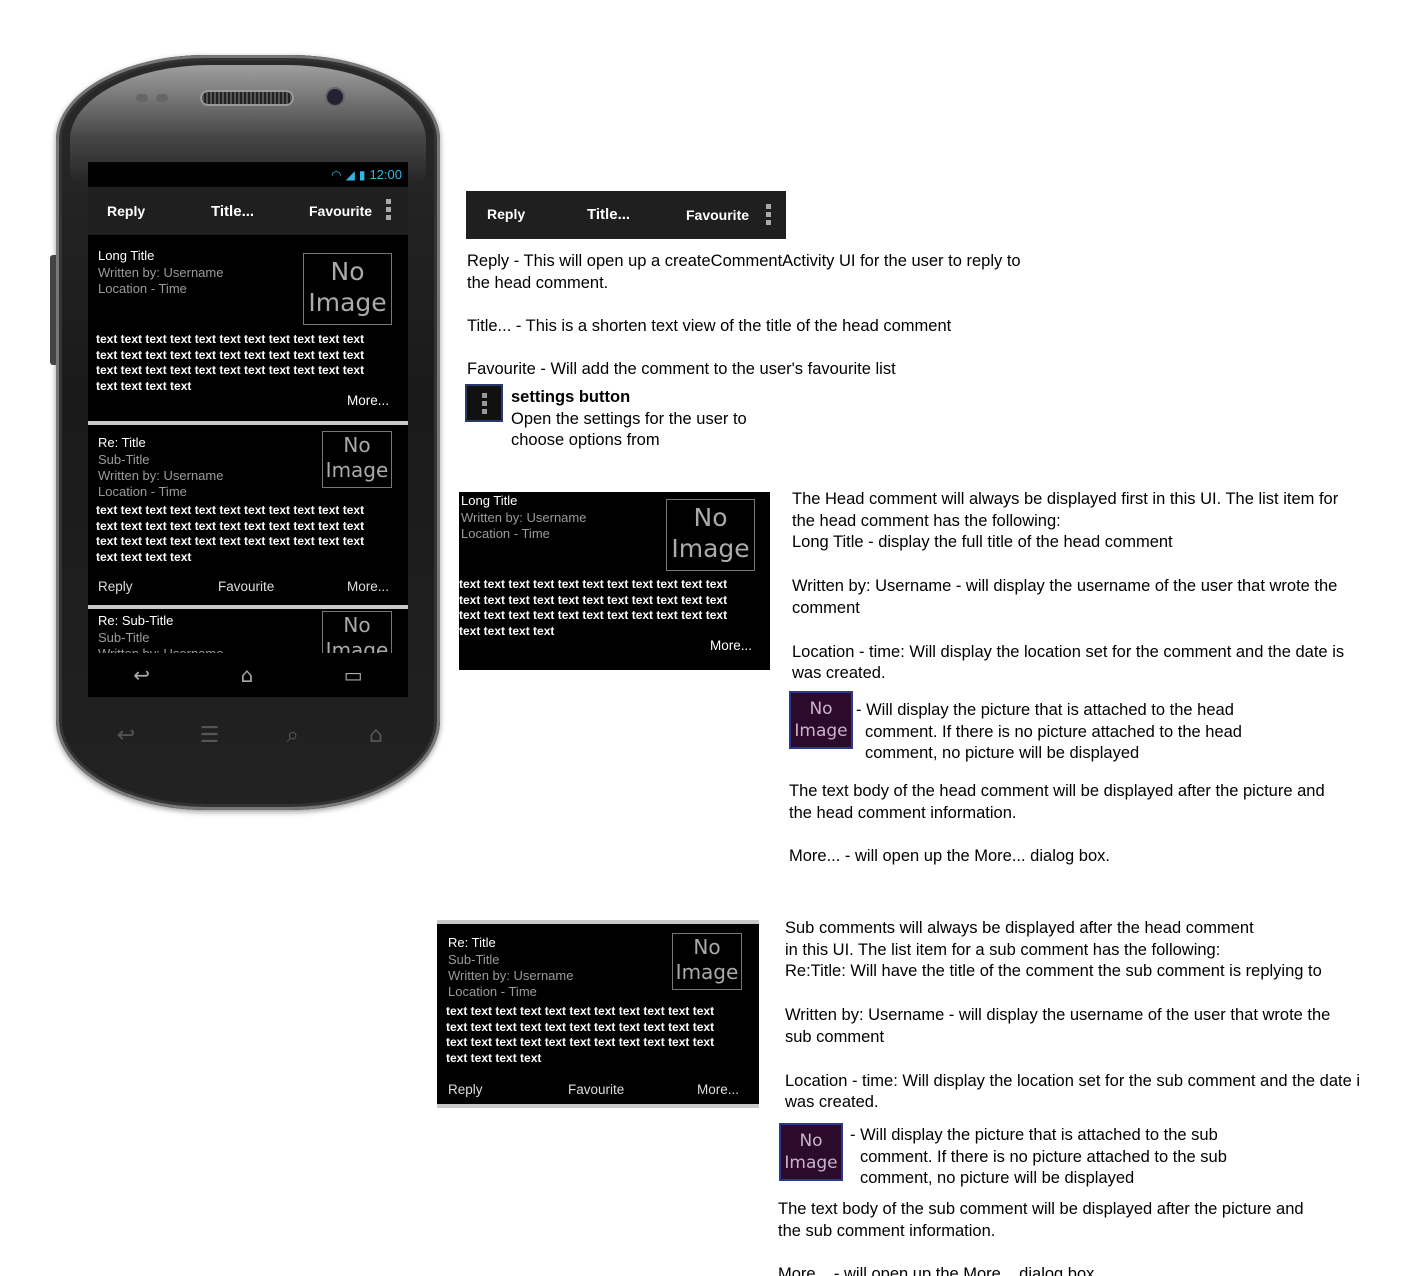  I want to click on search-icon: ⌕, so click(293, 738).